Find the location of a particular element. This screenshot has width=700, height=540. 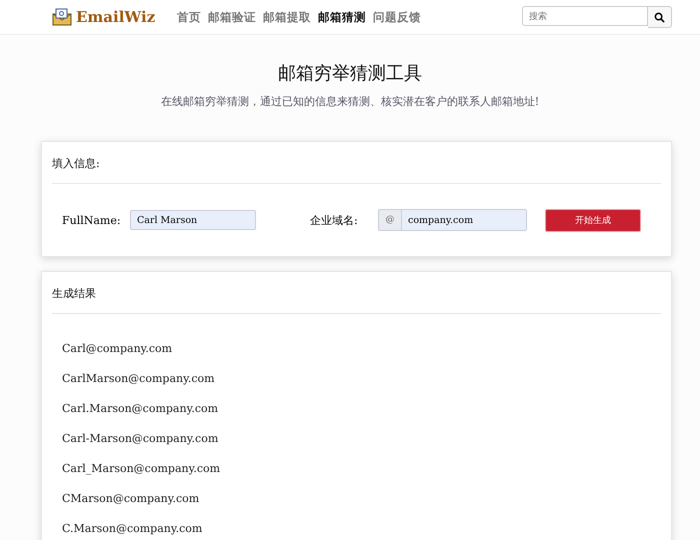

field-label: 企业域名: is located at coordinates (334, 220).